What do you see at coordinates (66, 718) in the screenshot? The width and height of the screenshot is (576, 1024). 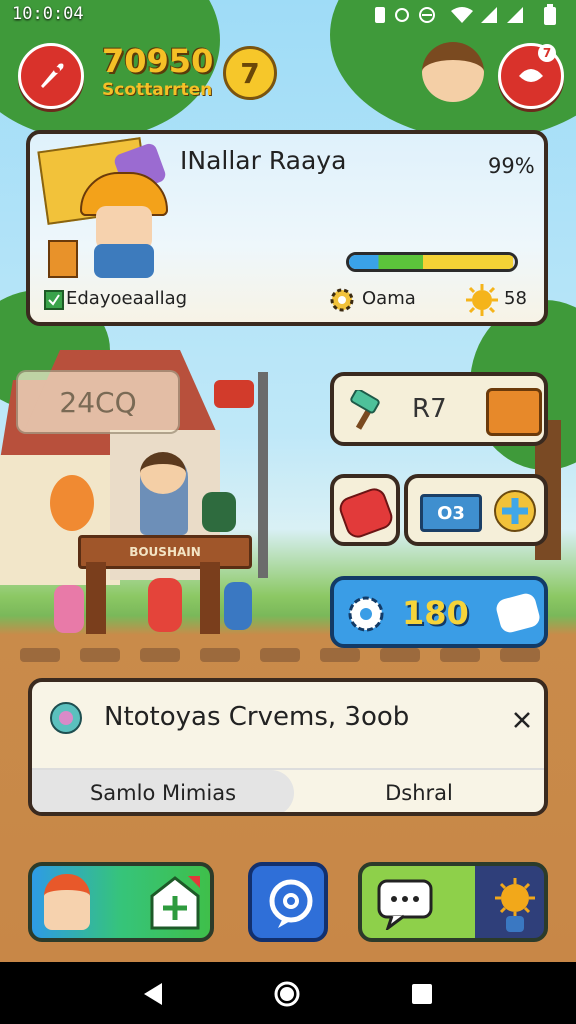 I see `location-pin-icon` at bounding box center [66, 718].